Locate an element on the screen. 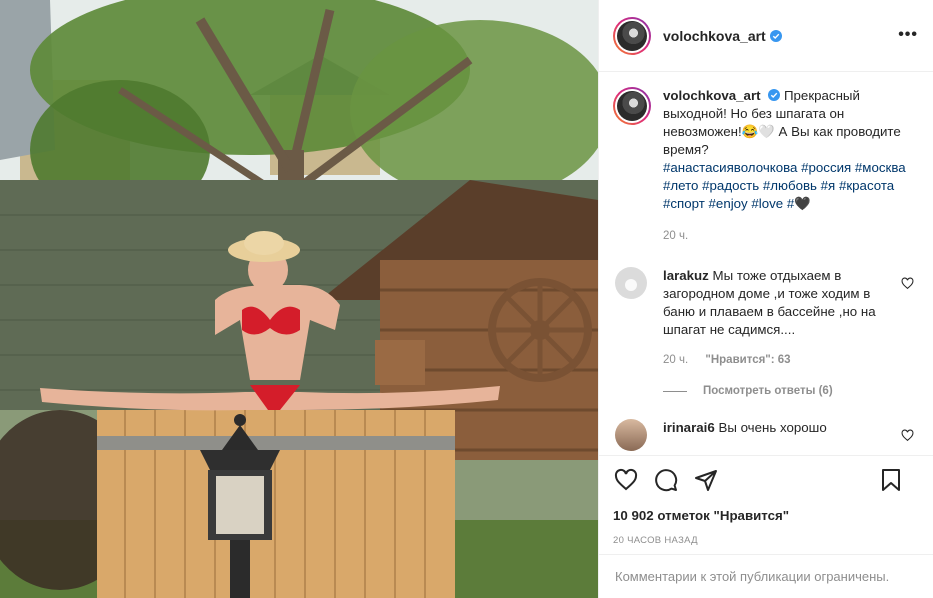  caption-avatar-image is located at coordinates (632, 106).